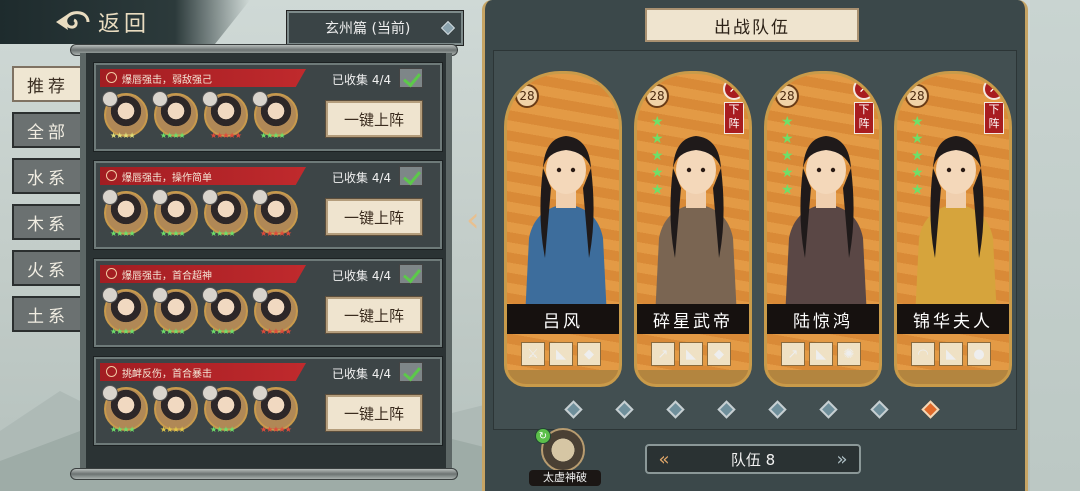 The image size is (1080, 491). I want to click on team-tag: 爆唇强击，弱敌强己, so click(203, 78).